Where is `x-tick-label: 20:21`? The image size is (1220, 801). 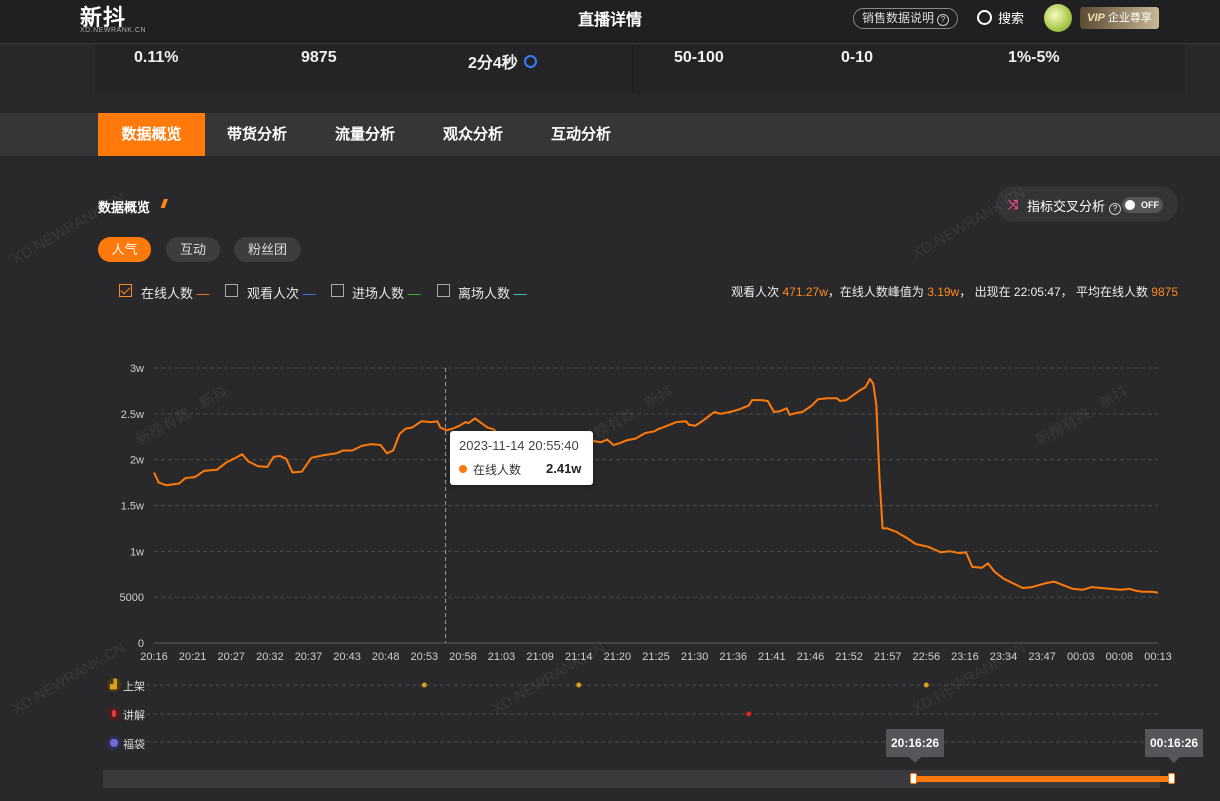 x-tick-label: 20:21 is located at coordinates (193, 657).